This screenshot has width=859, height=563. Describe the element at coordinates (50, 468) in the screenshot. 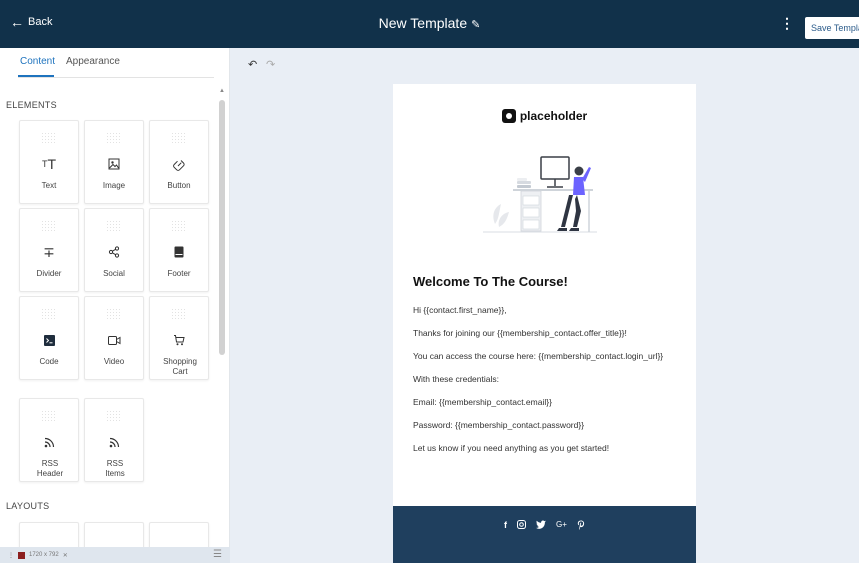

I see `element-tile-label: RSS Header` at that location.